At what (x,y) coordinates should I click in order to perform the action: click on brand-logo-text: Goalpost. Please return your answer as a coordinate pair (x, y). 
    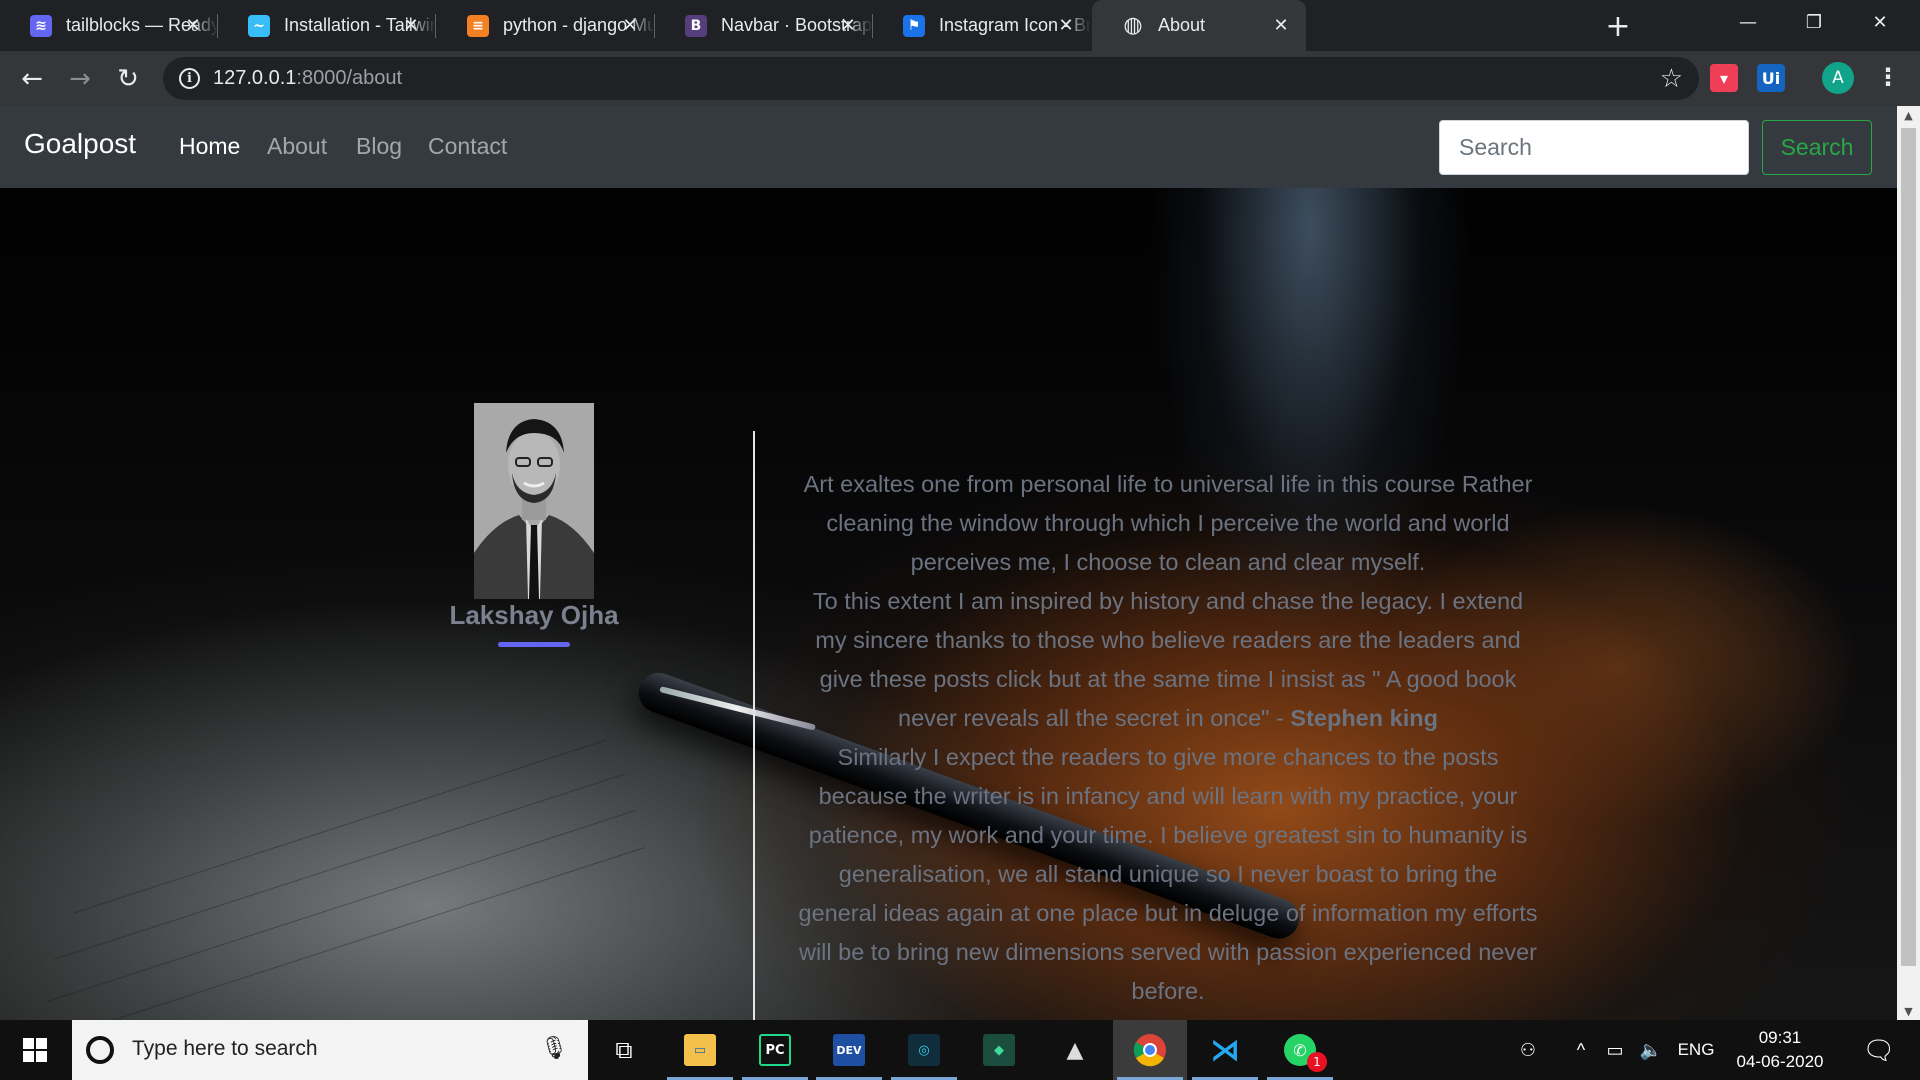
    Looking at the image, I should click on (80, 144).